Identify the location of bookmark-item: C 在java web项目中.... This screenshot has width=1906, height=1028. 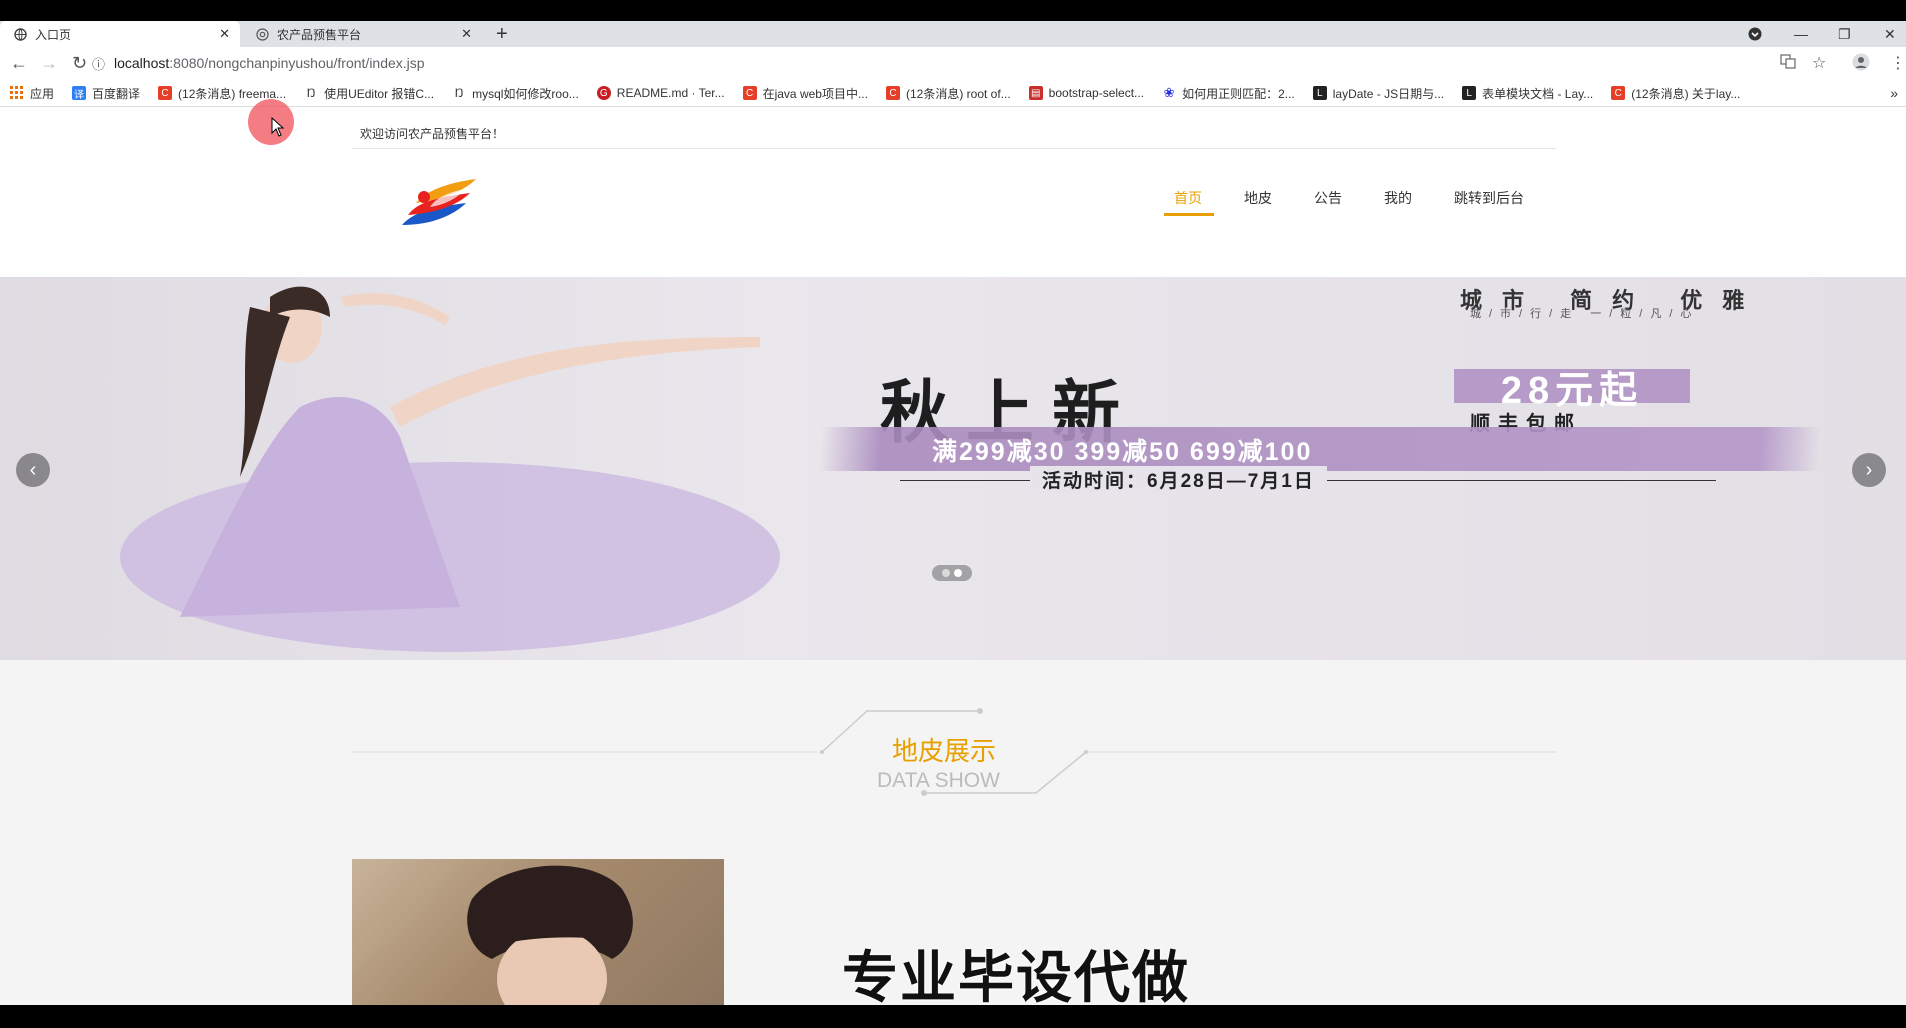
(805, 93).